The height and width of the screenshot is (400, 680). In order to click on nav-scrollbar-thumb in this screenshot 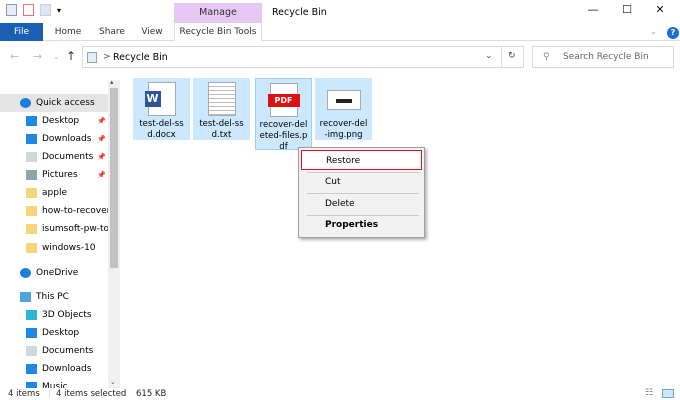, I will do `click(114, 178)`.